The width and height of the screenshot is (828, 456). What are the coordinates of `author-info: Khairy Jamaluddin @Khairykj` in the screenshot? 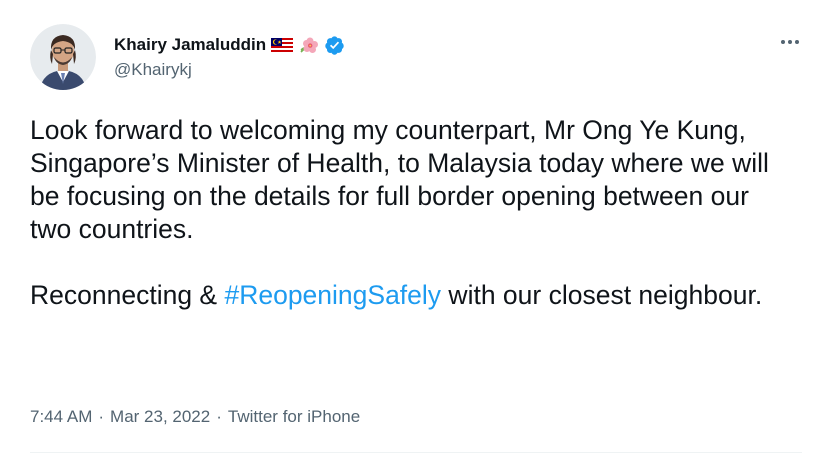 It's located at (229, 57).